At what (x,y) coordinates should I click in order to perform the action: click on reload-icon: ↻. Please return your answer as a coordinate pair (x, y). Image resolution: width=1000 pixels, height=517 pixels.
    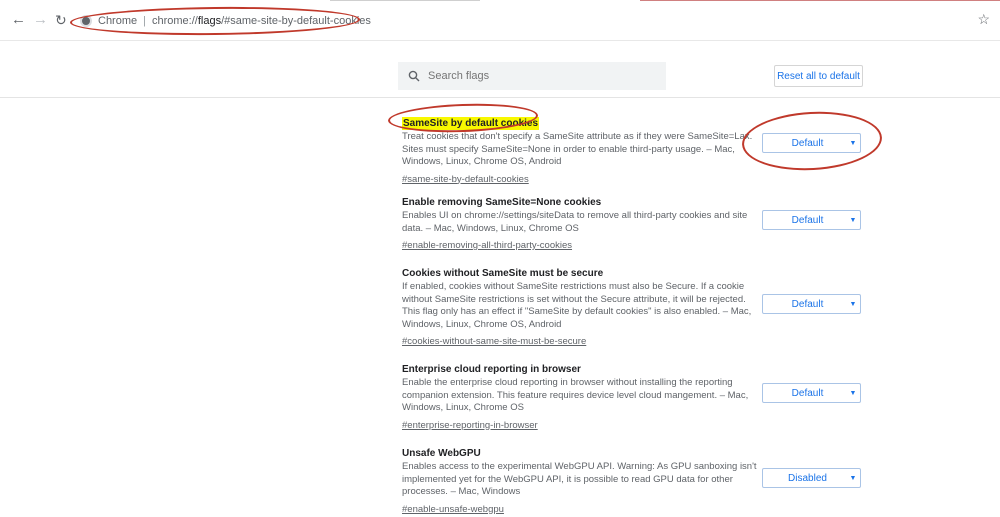
    Looking at the image, I should click on (61, 20).